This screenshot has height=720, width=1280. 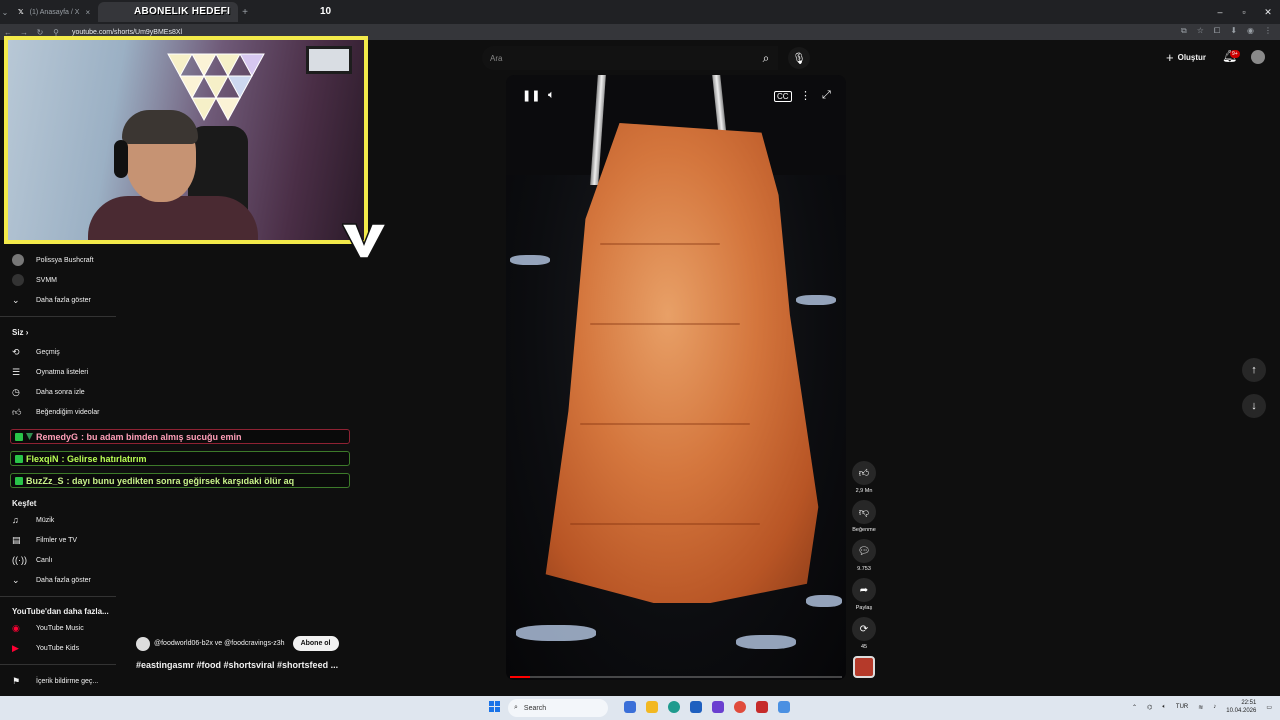 I want to click on sidebar-heading-you: Siz ›, so click(x=20, y=332).